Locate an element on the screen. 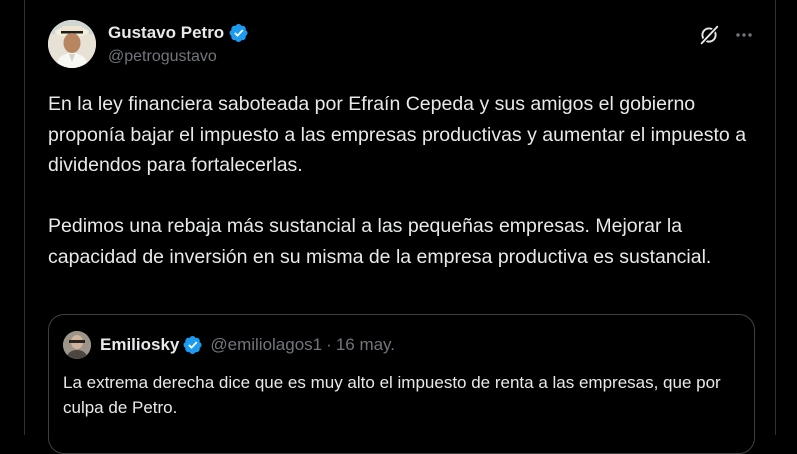 This screenshot has height=454, width=797. quoted-profile-photo is located at coordinates (77, 345).